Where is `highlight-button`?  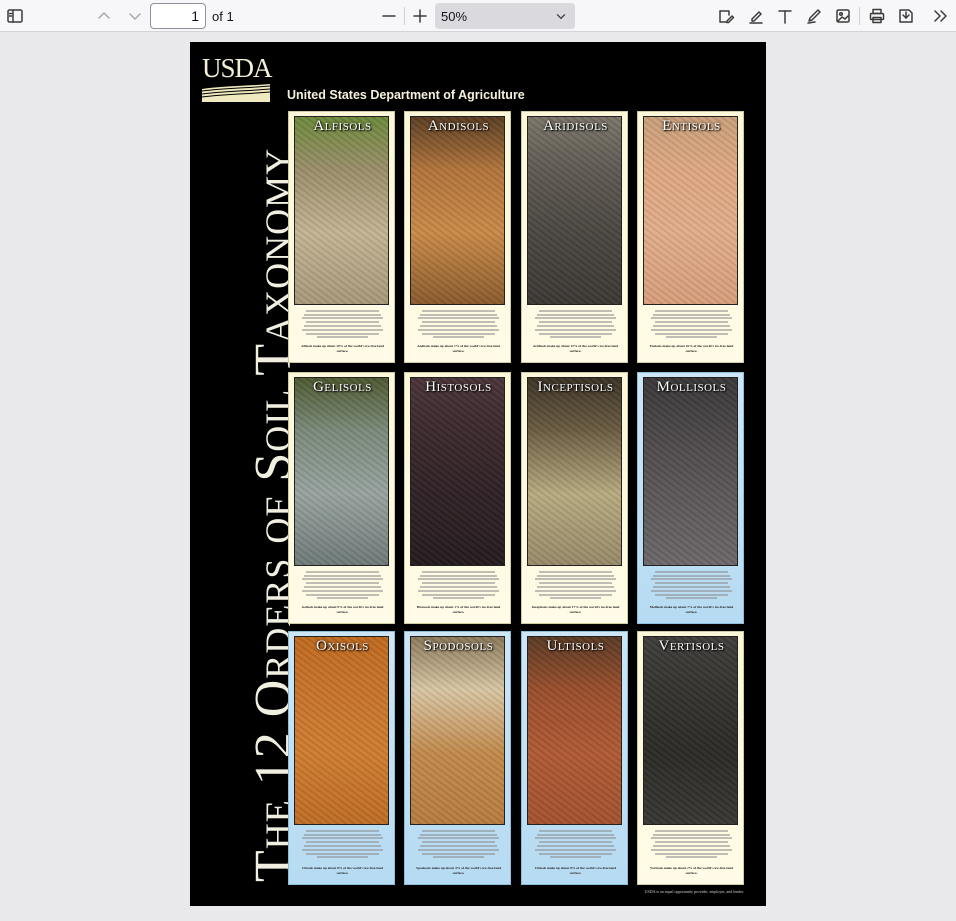 highlight-button is located at coordinates (756, 16).